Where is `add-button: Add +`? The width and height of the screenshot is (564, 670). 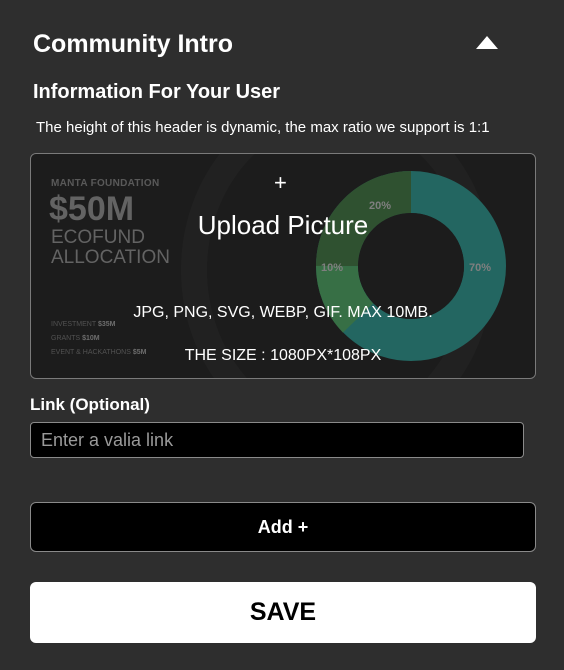 add-button: Add + is located at coordinates (283, 527).